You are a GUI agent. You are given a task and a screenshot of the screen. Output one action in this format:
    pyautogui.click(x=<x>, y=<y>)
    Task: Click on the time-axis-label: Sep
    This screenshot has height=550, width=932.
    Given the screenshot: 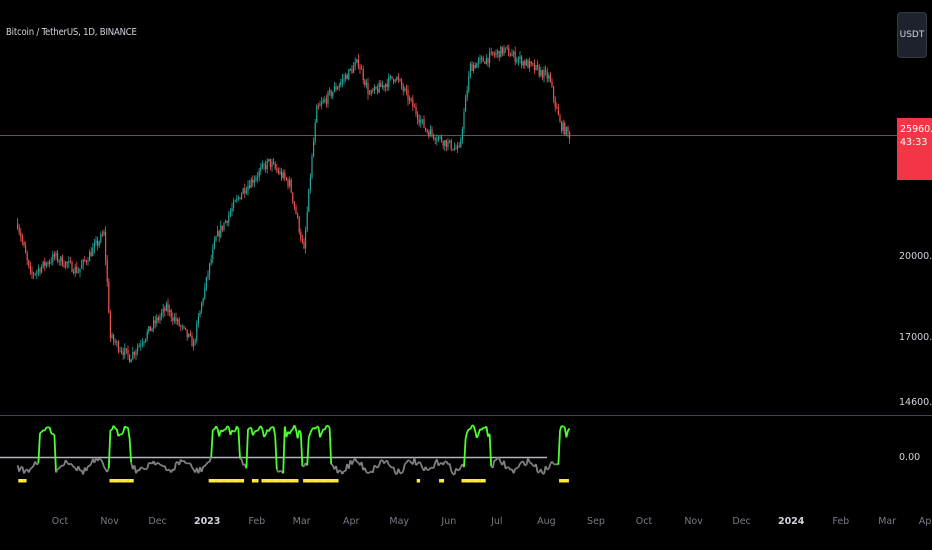 What is the action you would take?
    pyautogui.click(x=596, y=521)
    